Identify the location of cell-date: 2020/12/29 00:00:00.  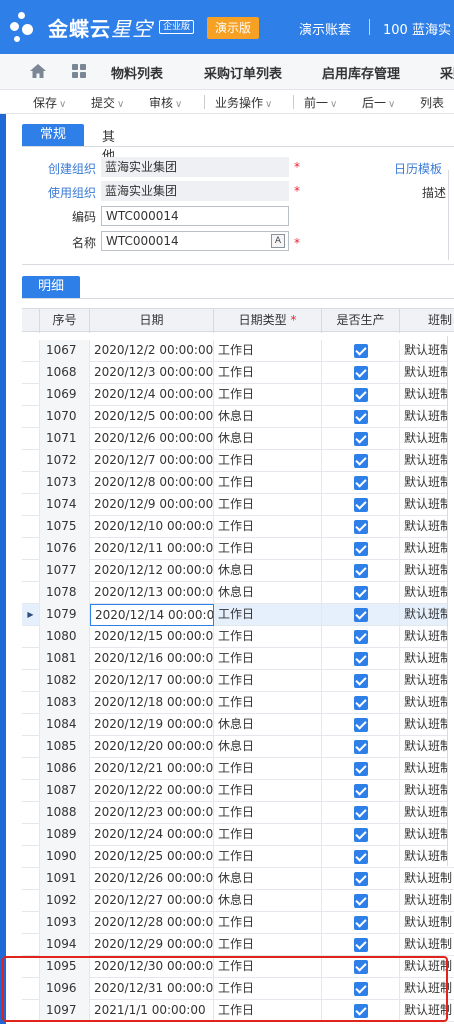
(152, 945).